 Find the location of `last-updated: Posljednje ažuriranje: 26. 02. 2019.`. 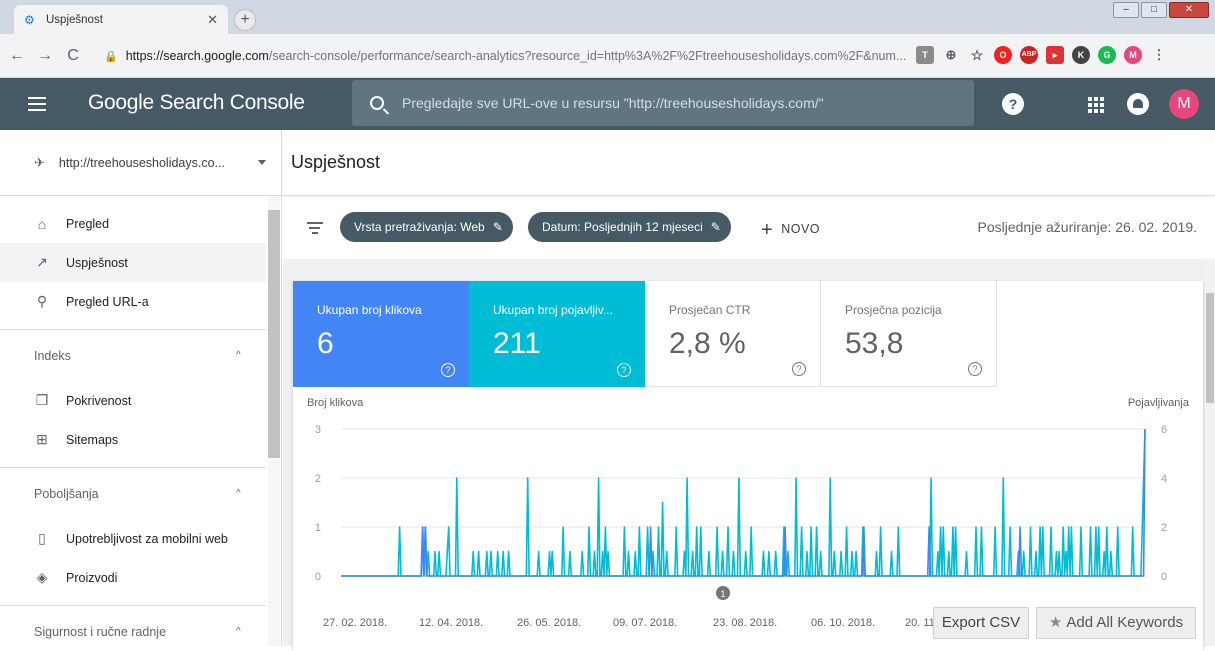

last-updated: Posljednje ažuriranje: 26. 02. 2019. is located at coordinates (1087, 227).